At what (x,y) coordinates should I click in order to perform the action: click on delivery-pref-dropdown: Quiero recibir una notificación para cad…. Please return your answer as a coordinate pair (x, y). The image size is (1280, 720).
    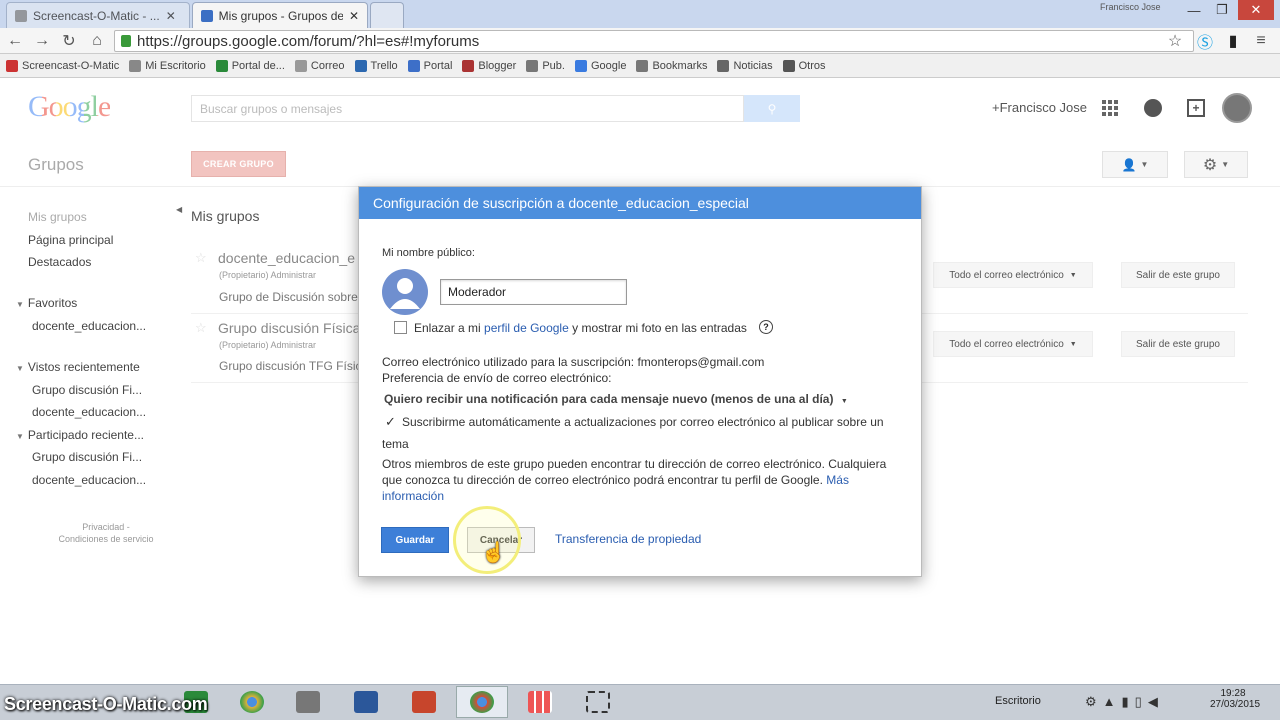
    Looking at the image, I should click on (616, 399).